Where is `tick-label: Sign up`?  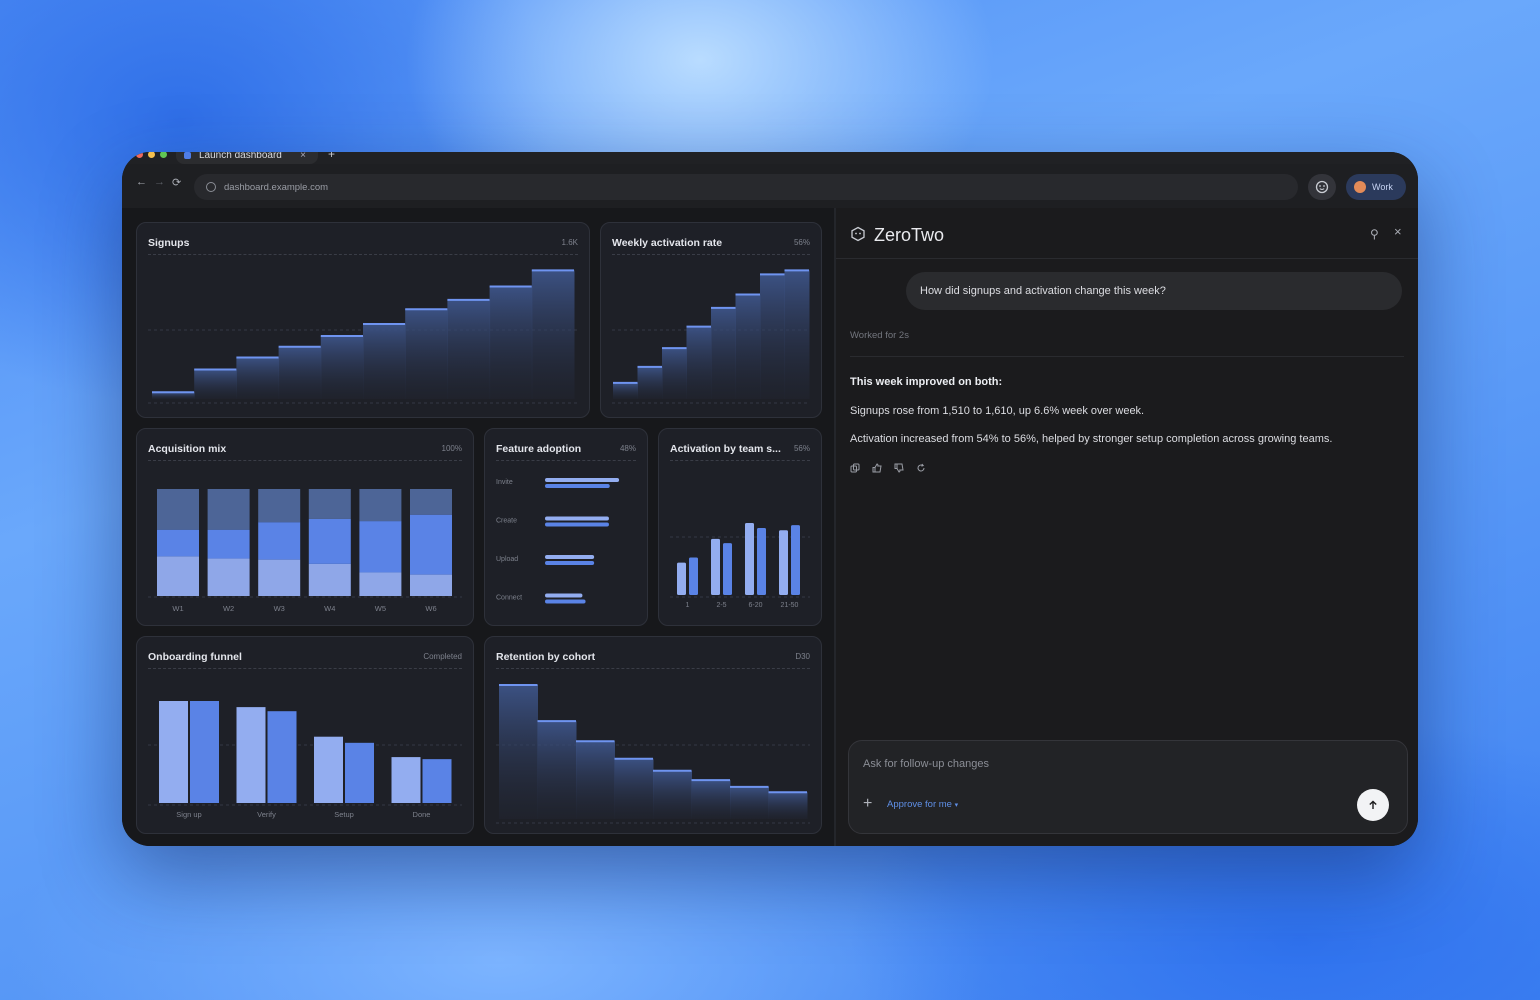
tick-label: Sign up is located at coordinates (188, 814).